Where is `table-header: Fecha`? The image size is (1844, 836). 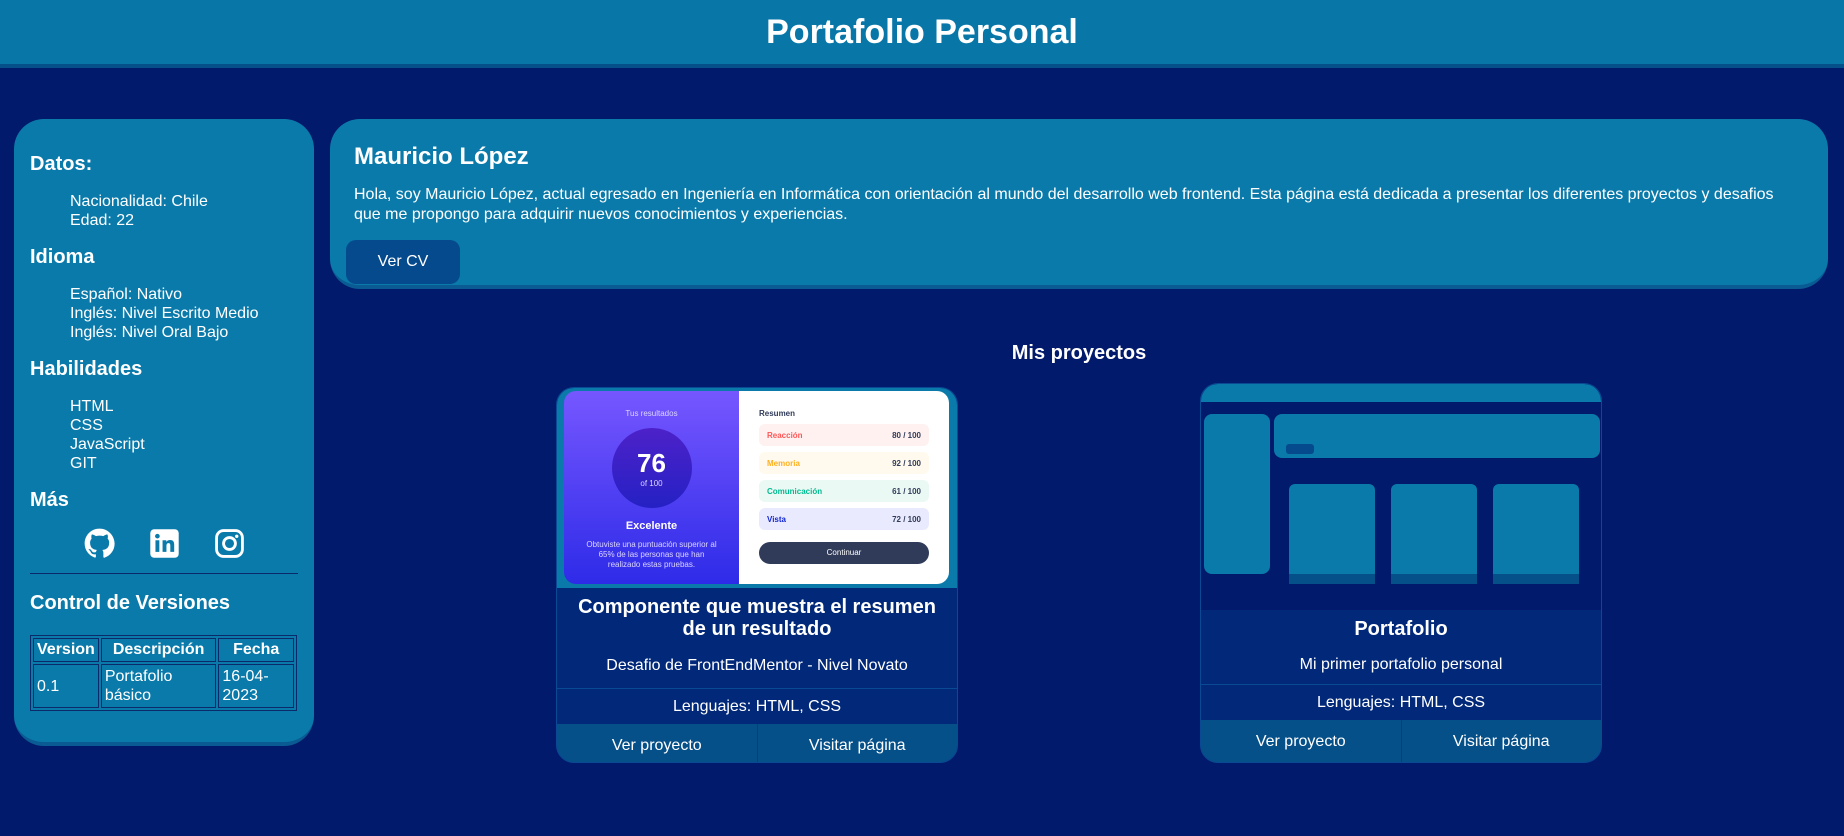 table-header: Fecha is located at coordinates (256, 650).